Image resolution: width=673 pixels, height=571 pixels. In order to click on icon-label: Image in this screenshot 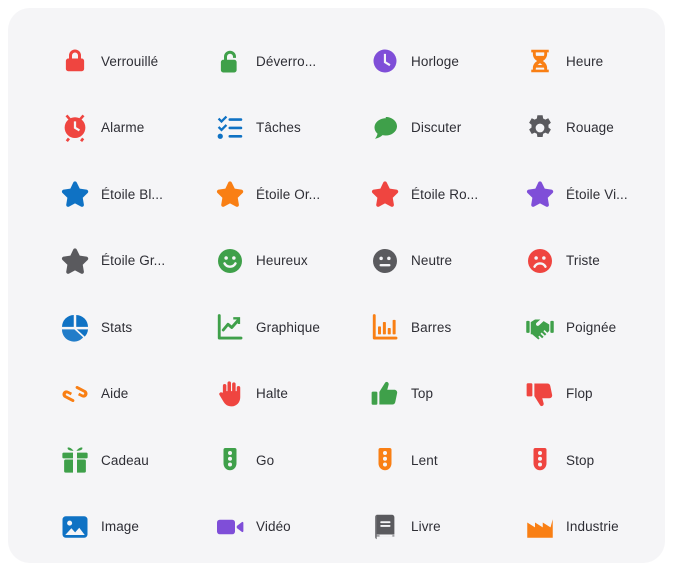, I will do `click(120, 526)`.